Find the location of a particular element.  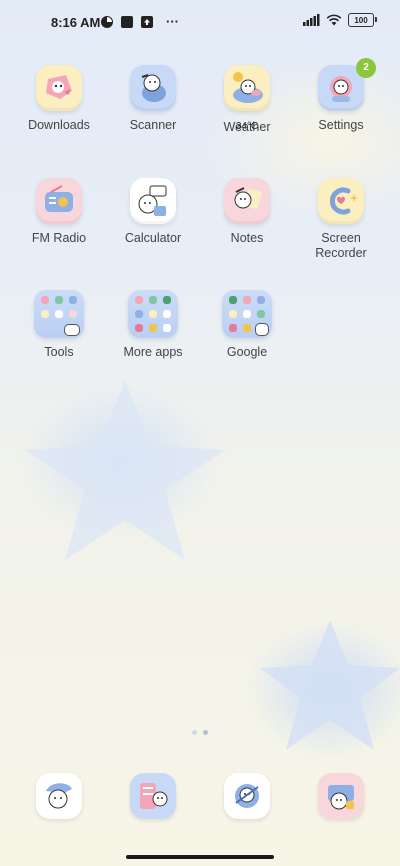

tools-folder-icon is located at coordinates (59, 314).